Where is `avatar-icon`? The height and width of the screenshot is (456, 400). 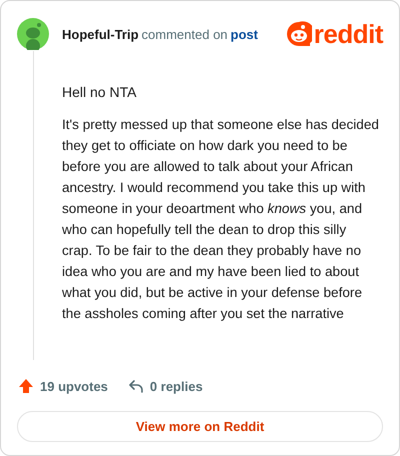
avatar-icon is located at coordinates (33, 34).